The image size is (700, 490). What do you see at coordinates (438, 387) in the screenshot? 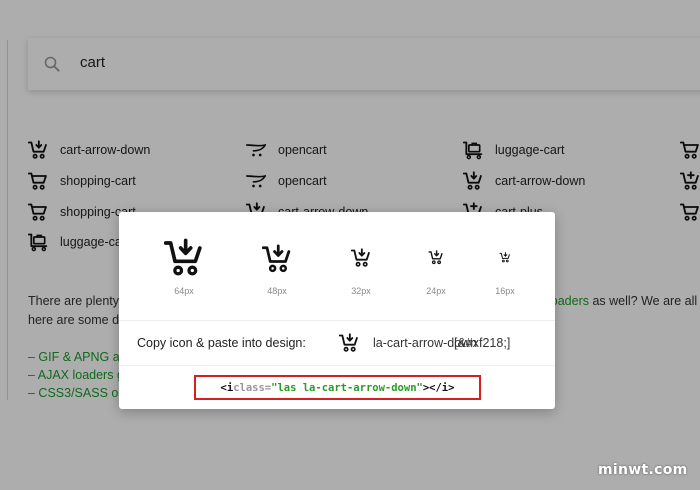
I see `snippet-close-tag: ></i>` at bounding box center [438, 387].